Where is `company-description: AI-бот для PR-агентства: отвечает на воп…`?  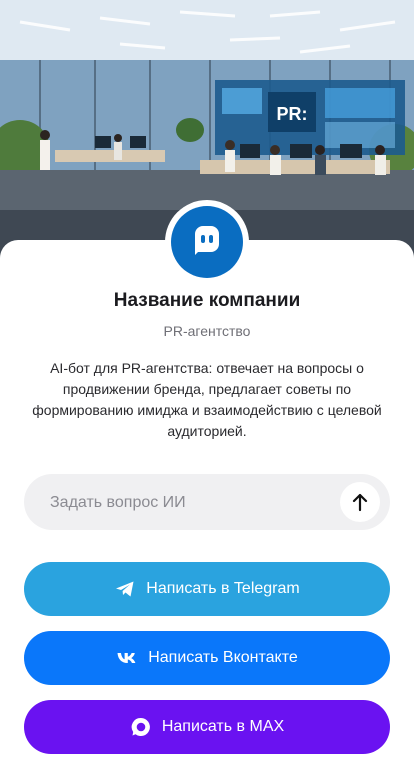 company-description: AI-бот для PR-агентства: отвечает на воп… is located at coordinates (207, 399).